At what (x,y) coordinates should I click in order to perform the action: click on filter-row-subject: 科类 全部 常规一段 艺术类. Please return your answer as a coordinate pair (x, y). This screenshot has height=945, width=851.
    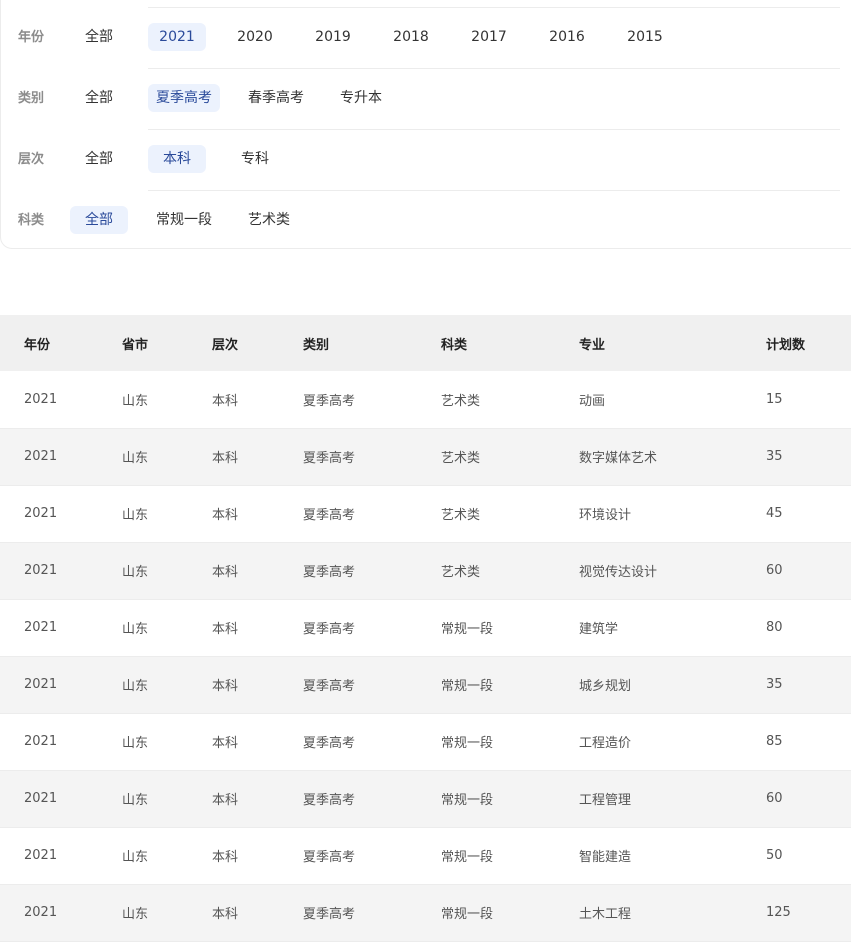
    Looking at the image, I should click on (426, 220).